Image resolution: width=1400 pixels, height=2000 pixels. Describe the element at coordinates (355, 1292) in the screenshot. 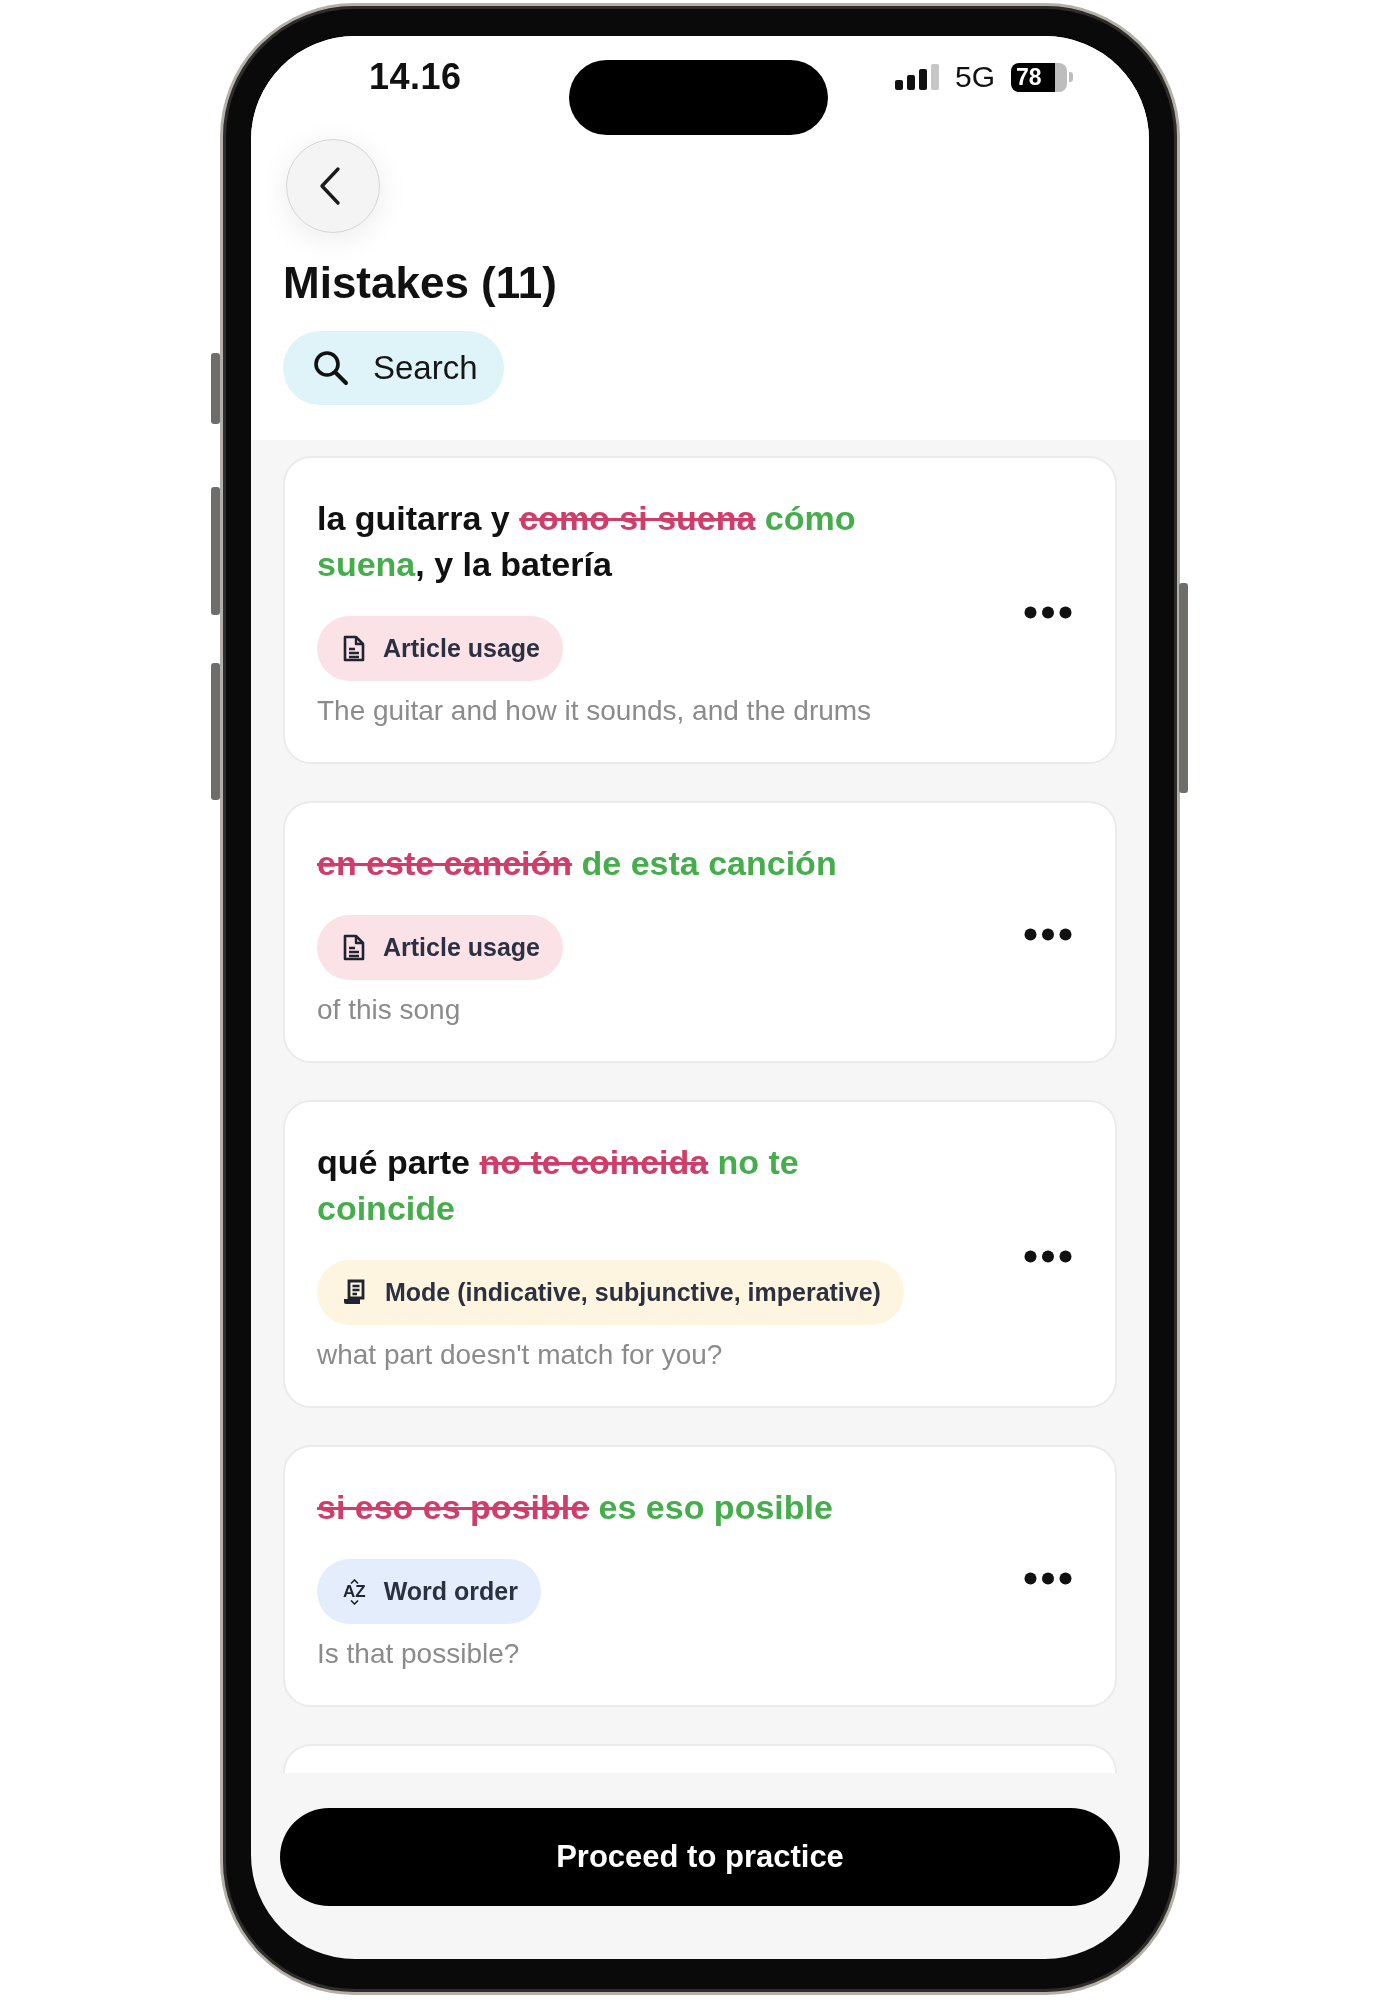

I see `scroll-icon` at that location.